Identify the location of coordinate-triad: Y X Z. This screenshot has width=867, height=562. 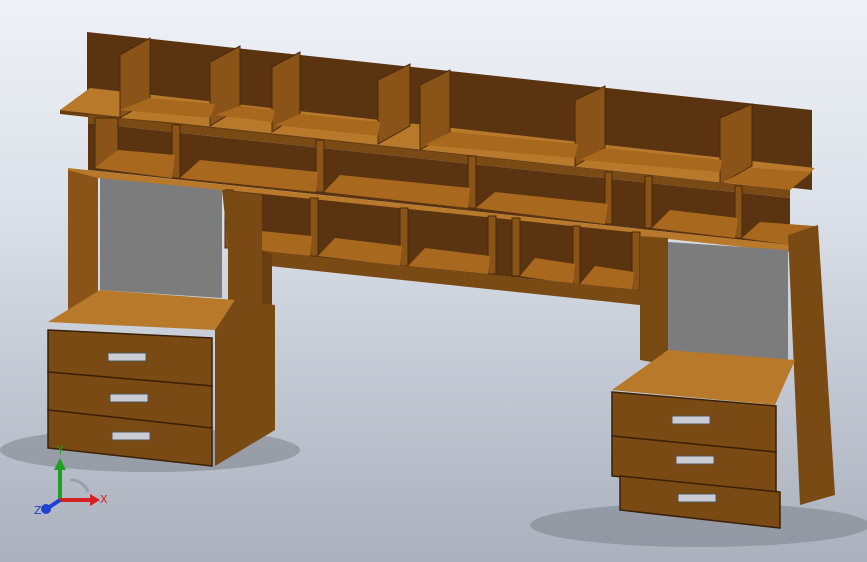
(71, 480).